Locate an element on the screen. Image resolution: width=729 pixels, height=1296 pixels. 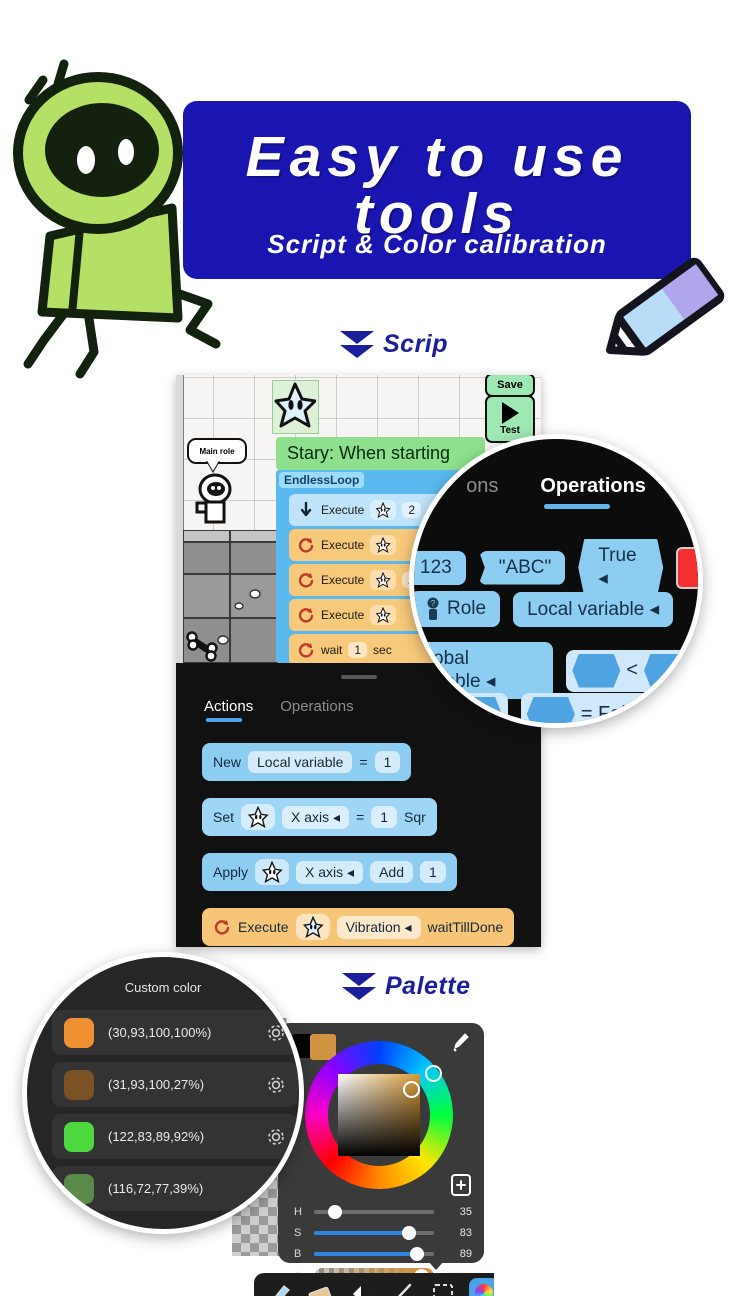
tab-actions-partial: ons is located at coordinates (482, 492).